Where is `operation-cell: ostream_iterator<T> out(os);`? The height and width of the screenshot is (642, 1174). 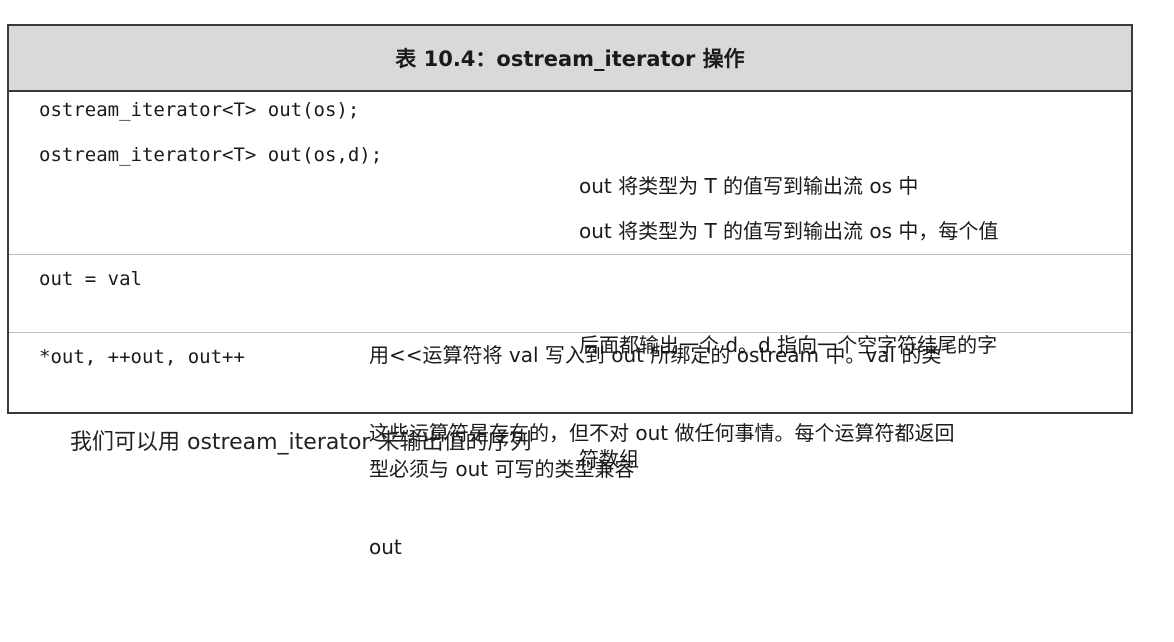 operation-cell: ostream_iterator<T> out(os); is located at coordinates (199, 110).